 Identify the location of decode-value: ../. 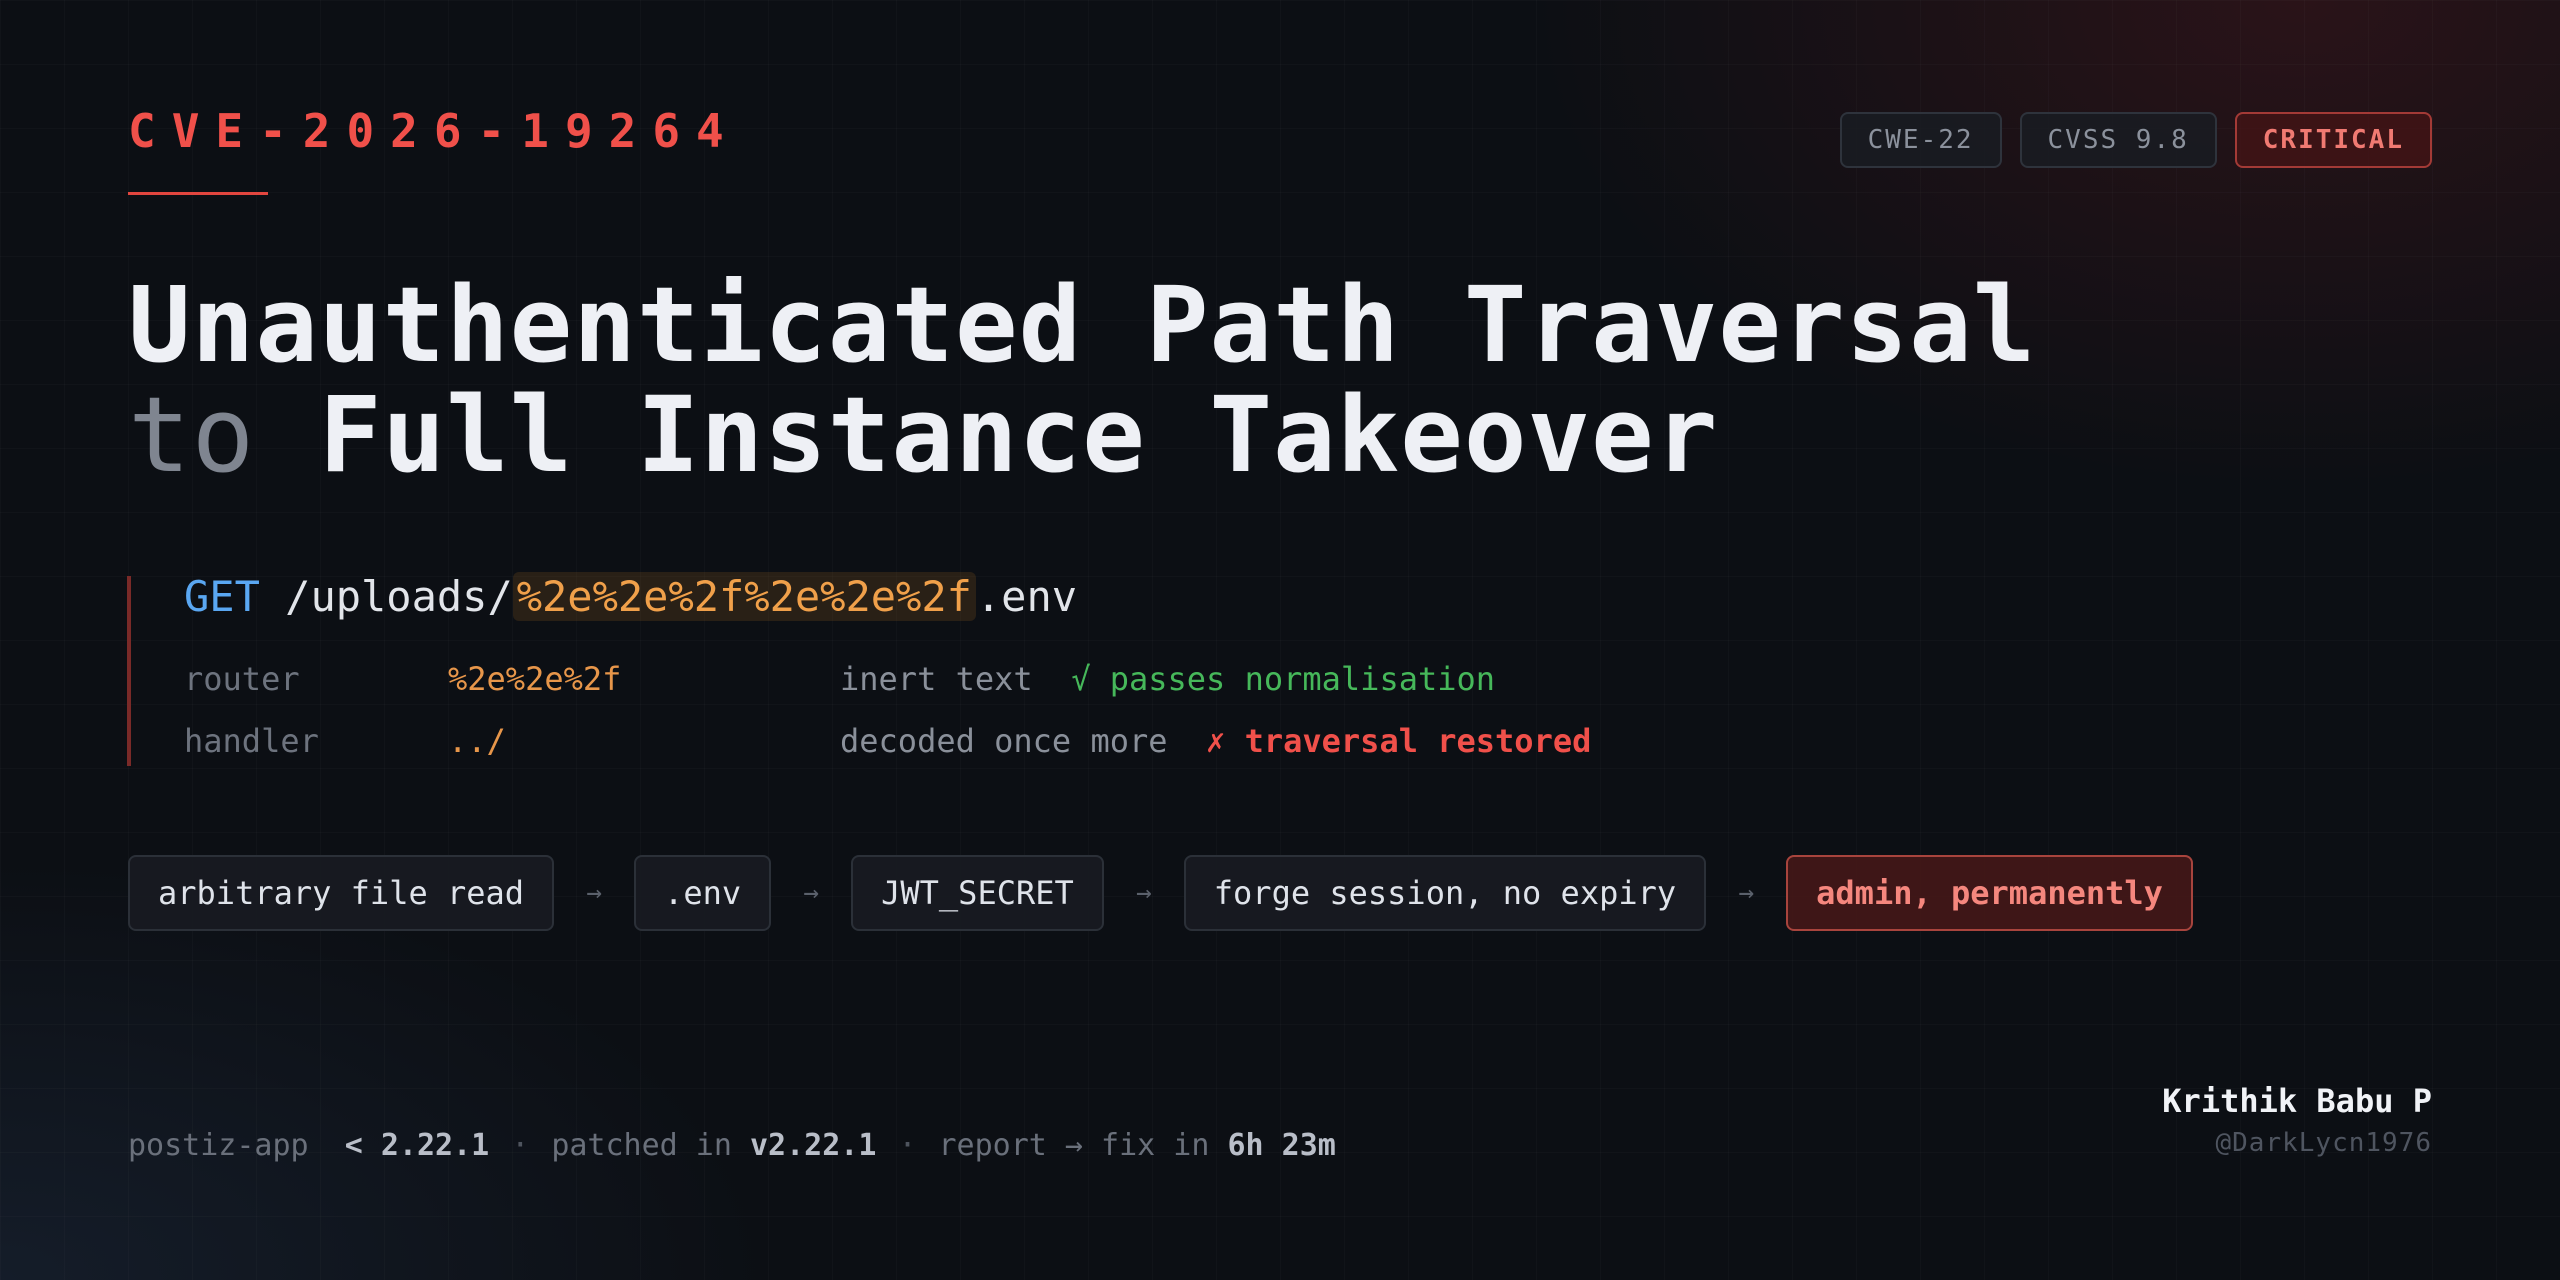
(477, 741).